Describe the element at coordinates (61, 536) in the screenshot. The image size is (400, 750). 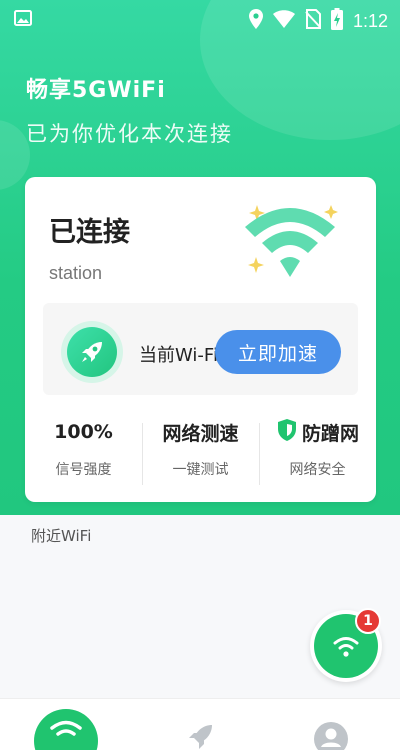
I see `nearby-wifi-heading: 附近WiFi` at that location.